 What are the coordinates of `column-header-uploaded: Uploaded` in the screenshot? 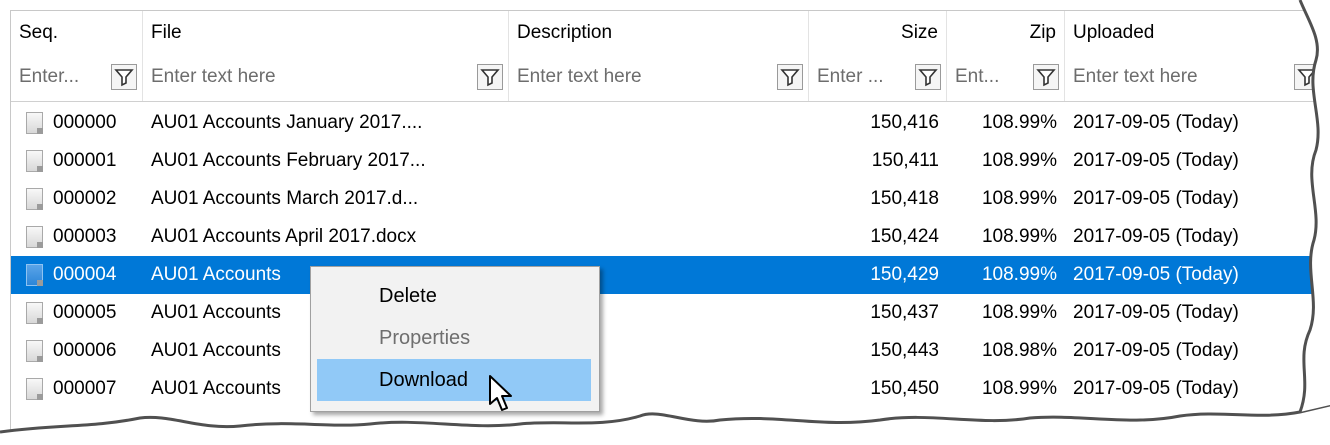 It's located at (1195, 33).